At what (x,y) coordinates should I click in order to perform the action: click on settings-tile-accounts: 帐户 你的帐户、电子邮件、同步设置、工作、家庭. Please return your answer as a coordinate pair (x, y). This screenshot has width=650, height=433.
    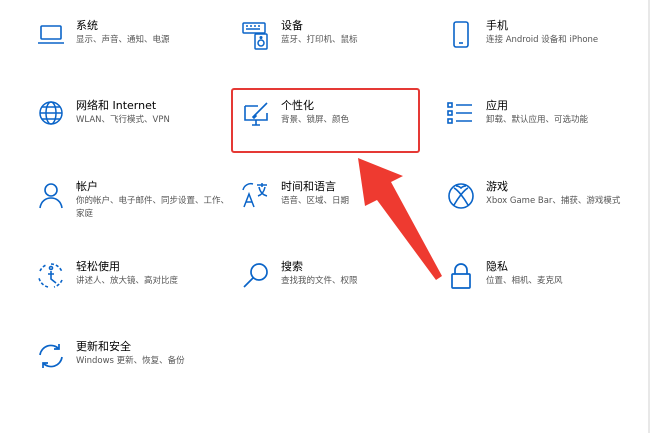
    Looking at the image, I should click on (133, 208).